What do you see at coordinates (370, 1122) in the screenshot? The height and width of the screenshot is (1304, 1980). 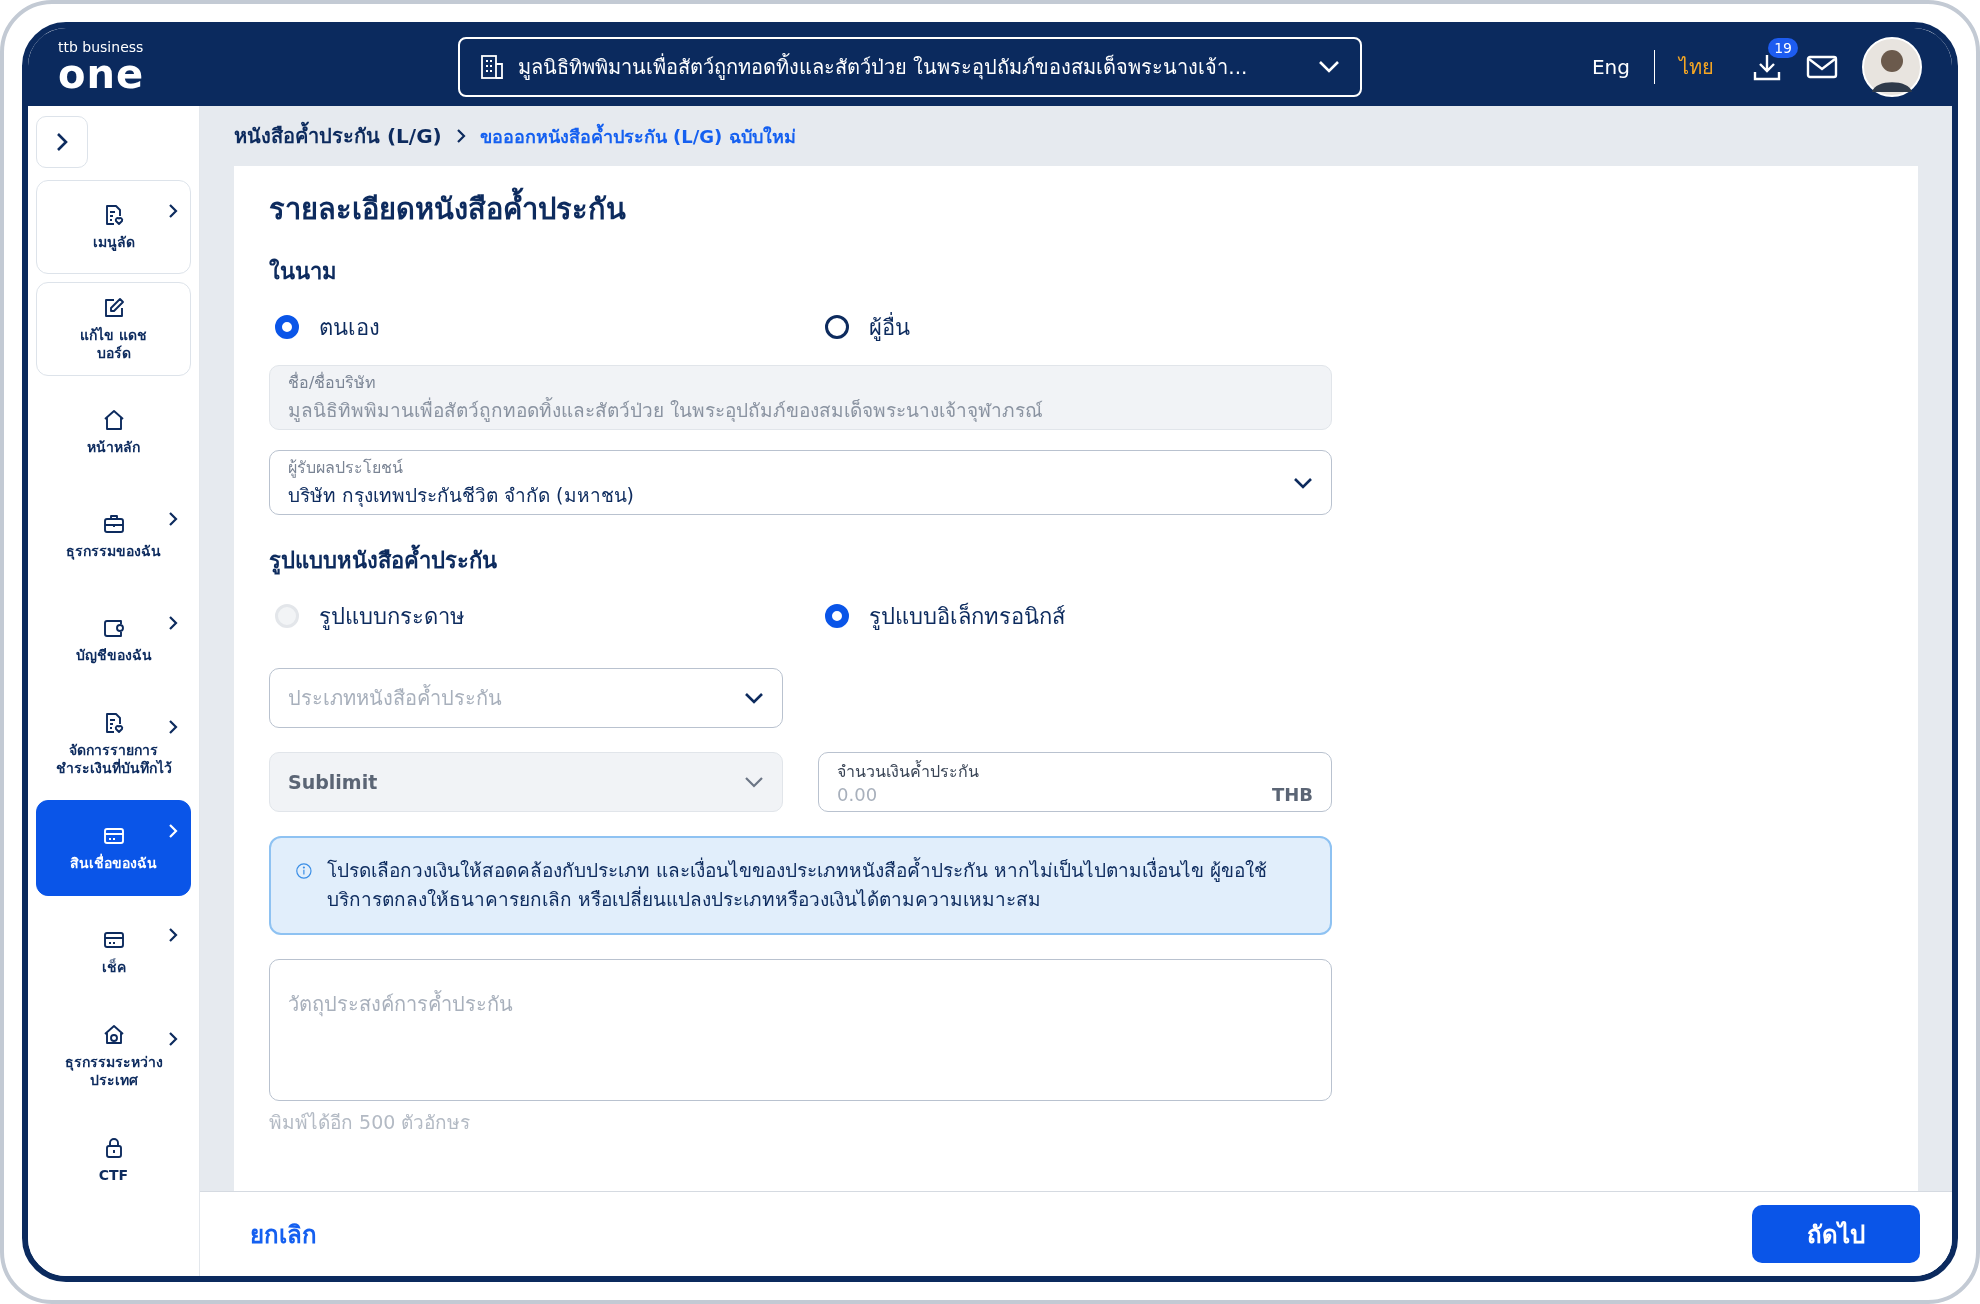 I see `character-count: พิมพ์ได้อีก 500 ตัวอักษร` at bounding box center [370, 1122].